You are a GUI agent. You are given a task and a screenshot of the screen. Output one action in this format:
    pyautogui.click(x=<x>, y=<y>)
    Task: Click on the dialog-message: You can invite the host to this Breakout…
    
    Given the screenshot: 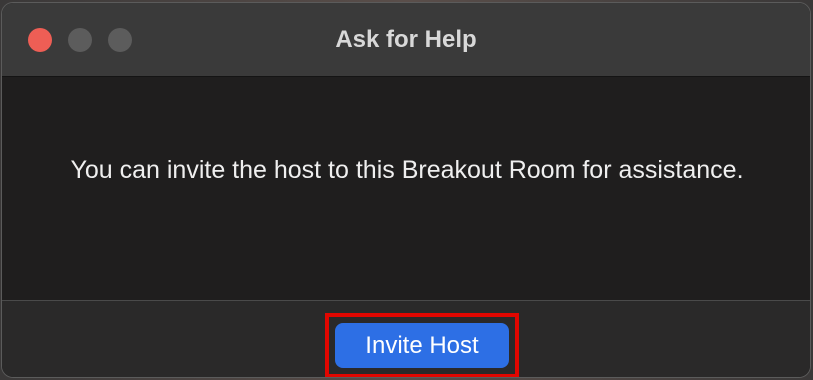 What is the action you would take?
    pyautogui.click(x=407, y=170)
    